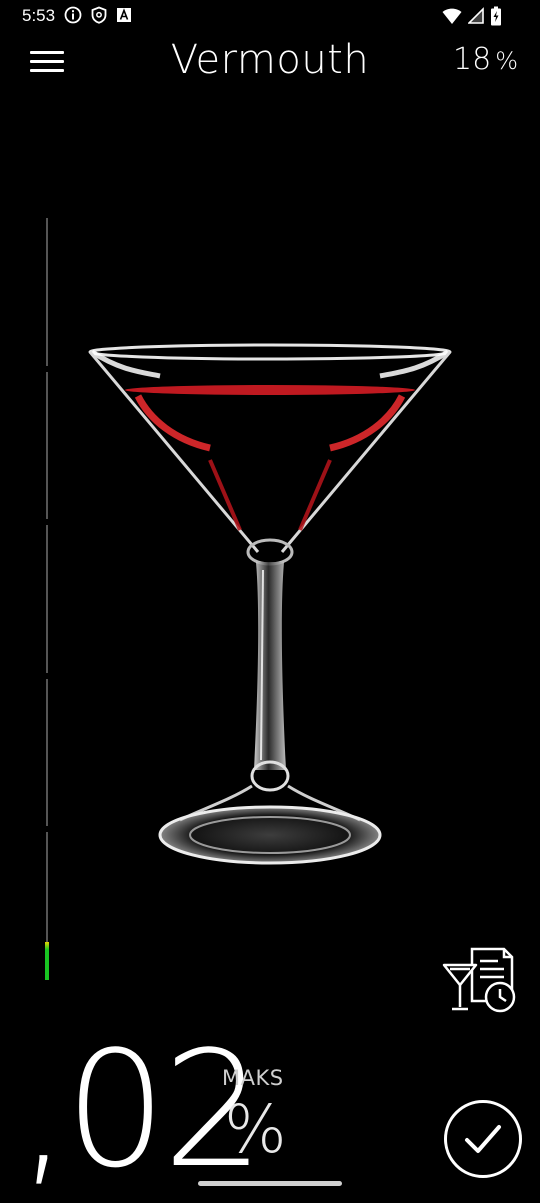  Describe the element at coordinates (270, 1183) in the screenshot. I see `gesture-nav-handle` at that location.